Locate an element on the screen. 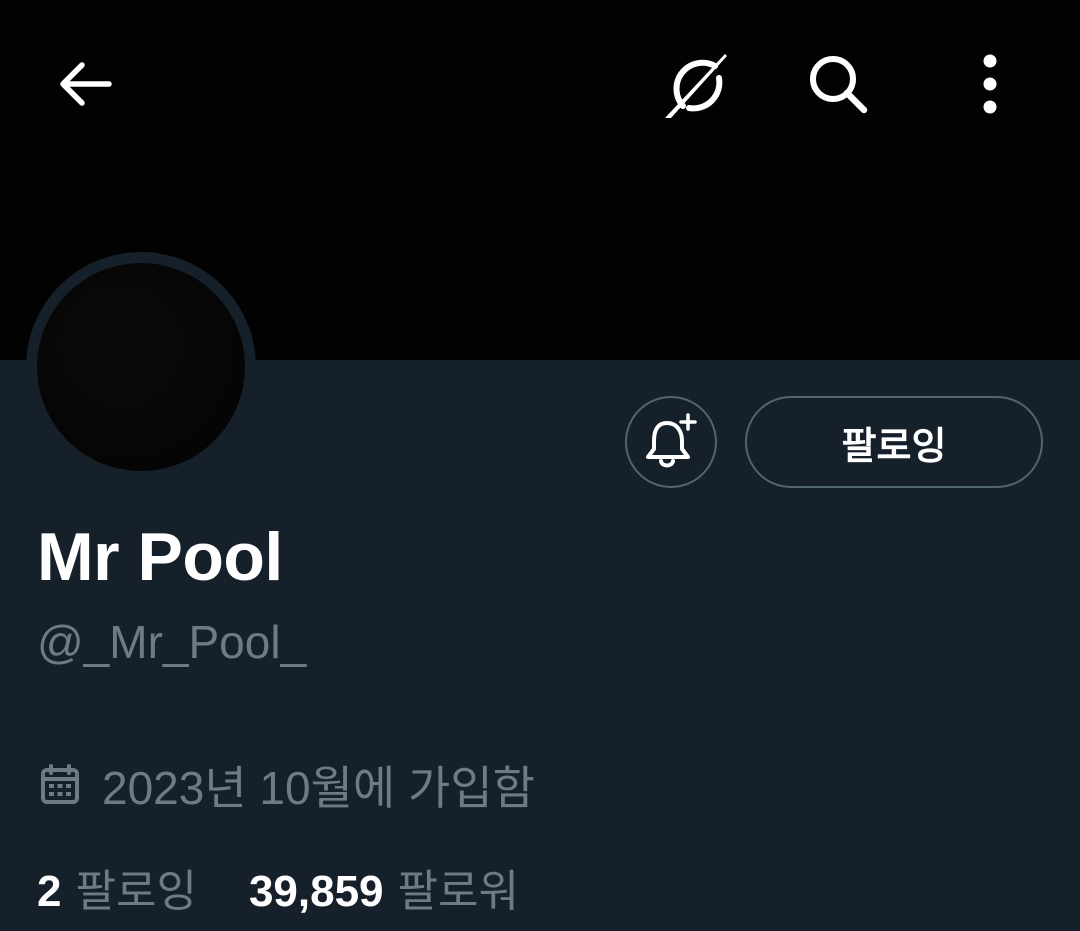  following-button: 팔로잉 is located at coordinates (894, 442).